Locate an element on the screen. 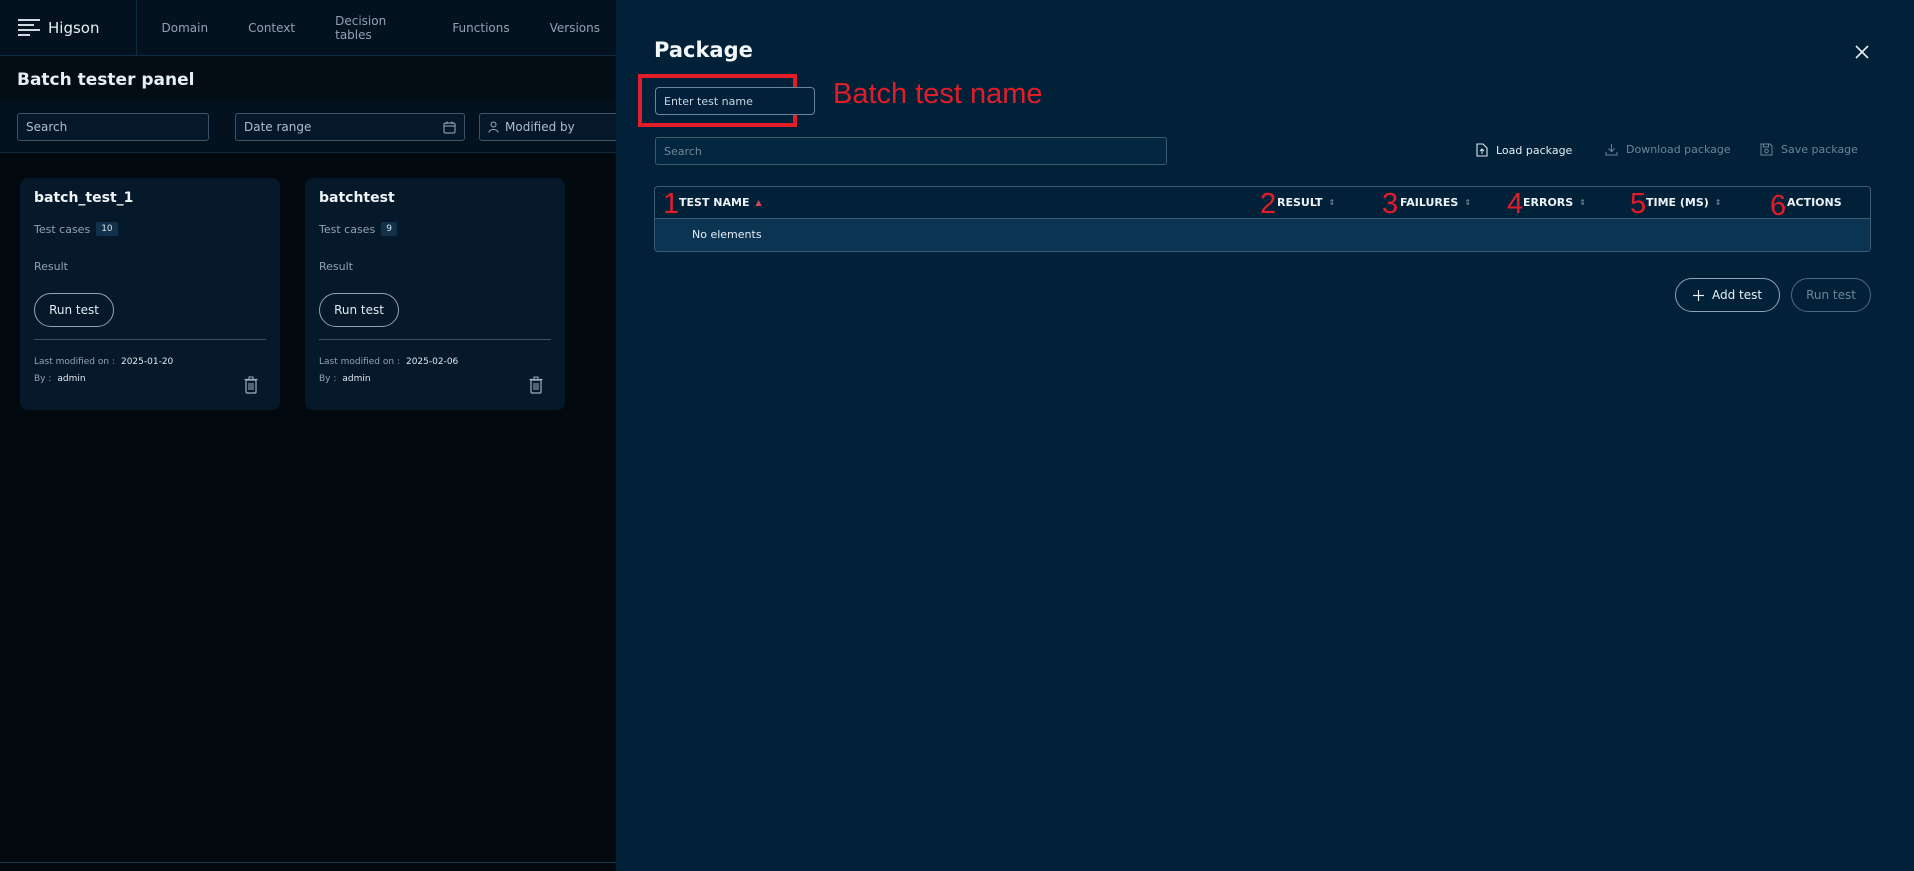 The image size is (1914, 871). modified-date: 2025-01-20 is located at coordinates (147, 362).